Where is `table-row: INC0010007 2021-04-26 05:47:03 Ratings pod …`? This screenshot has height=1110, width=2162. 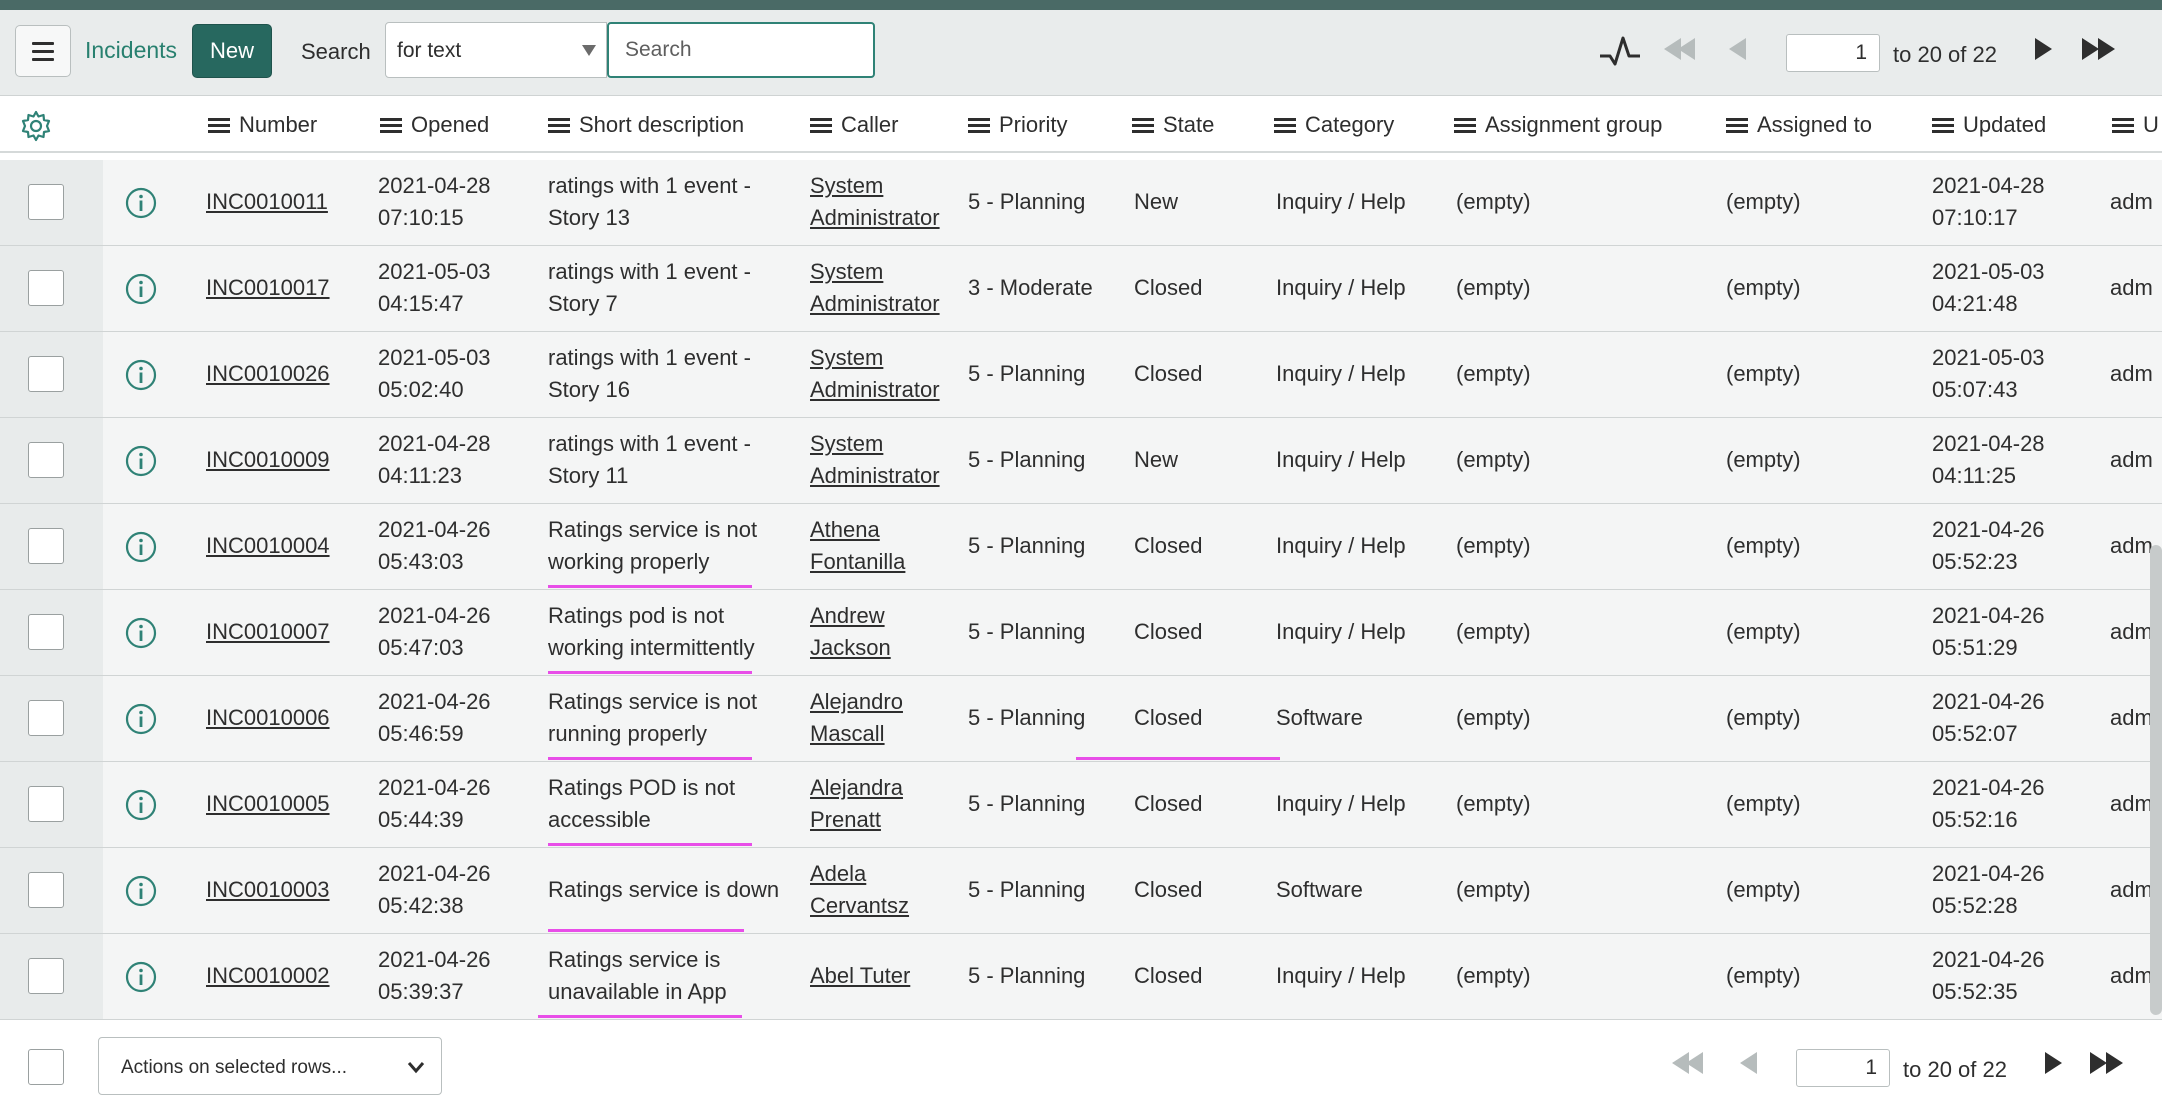 table-row: INC0010007 2021-04-26 05:47:03 Ratings pod … is located at coordinates (1081, 633).